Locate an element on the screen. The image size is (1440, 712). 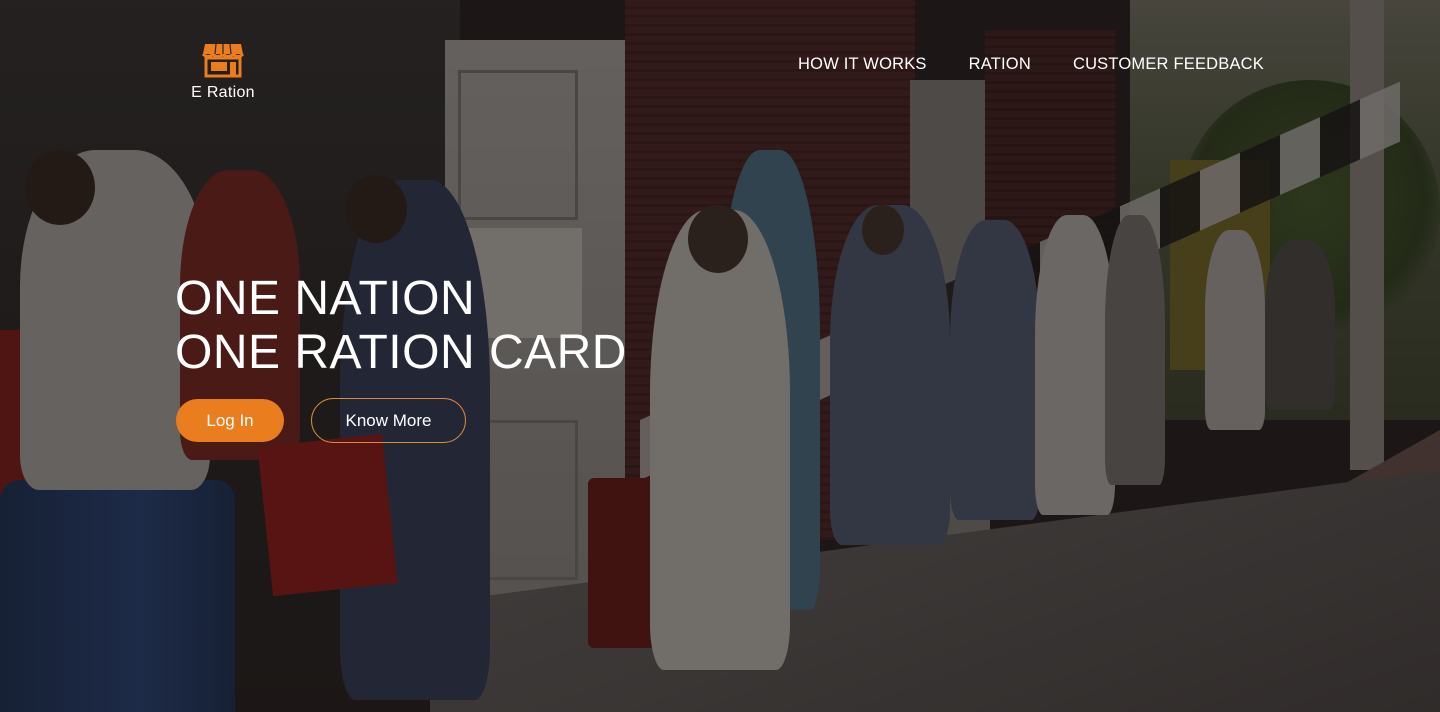
know-more-button: Know More is located at coordinates (388, 420).